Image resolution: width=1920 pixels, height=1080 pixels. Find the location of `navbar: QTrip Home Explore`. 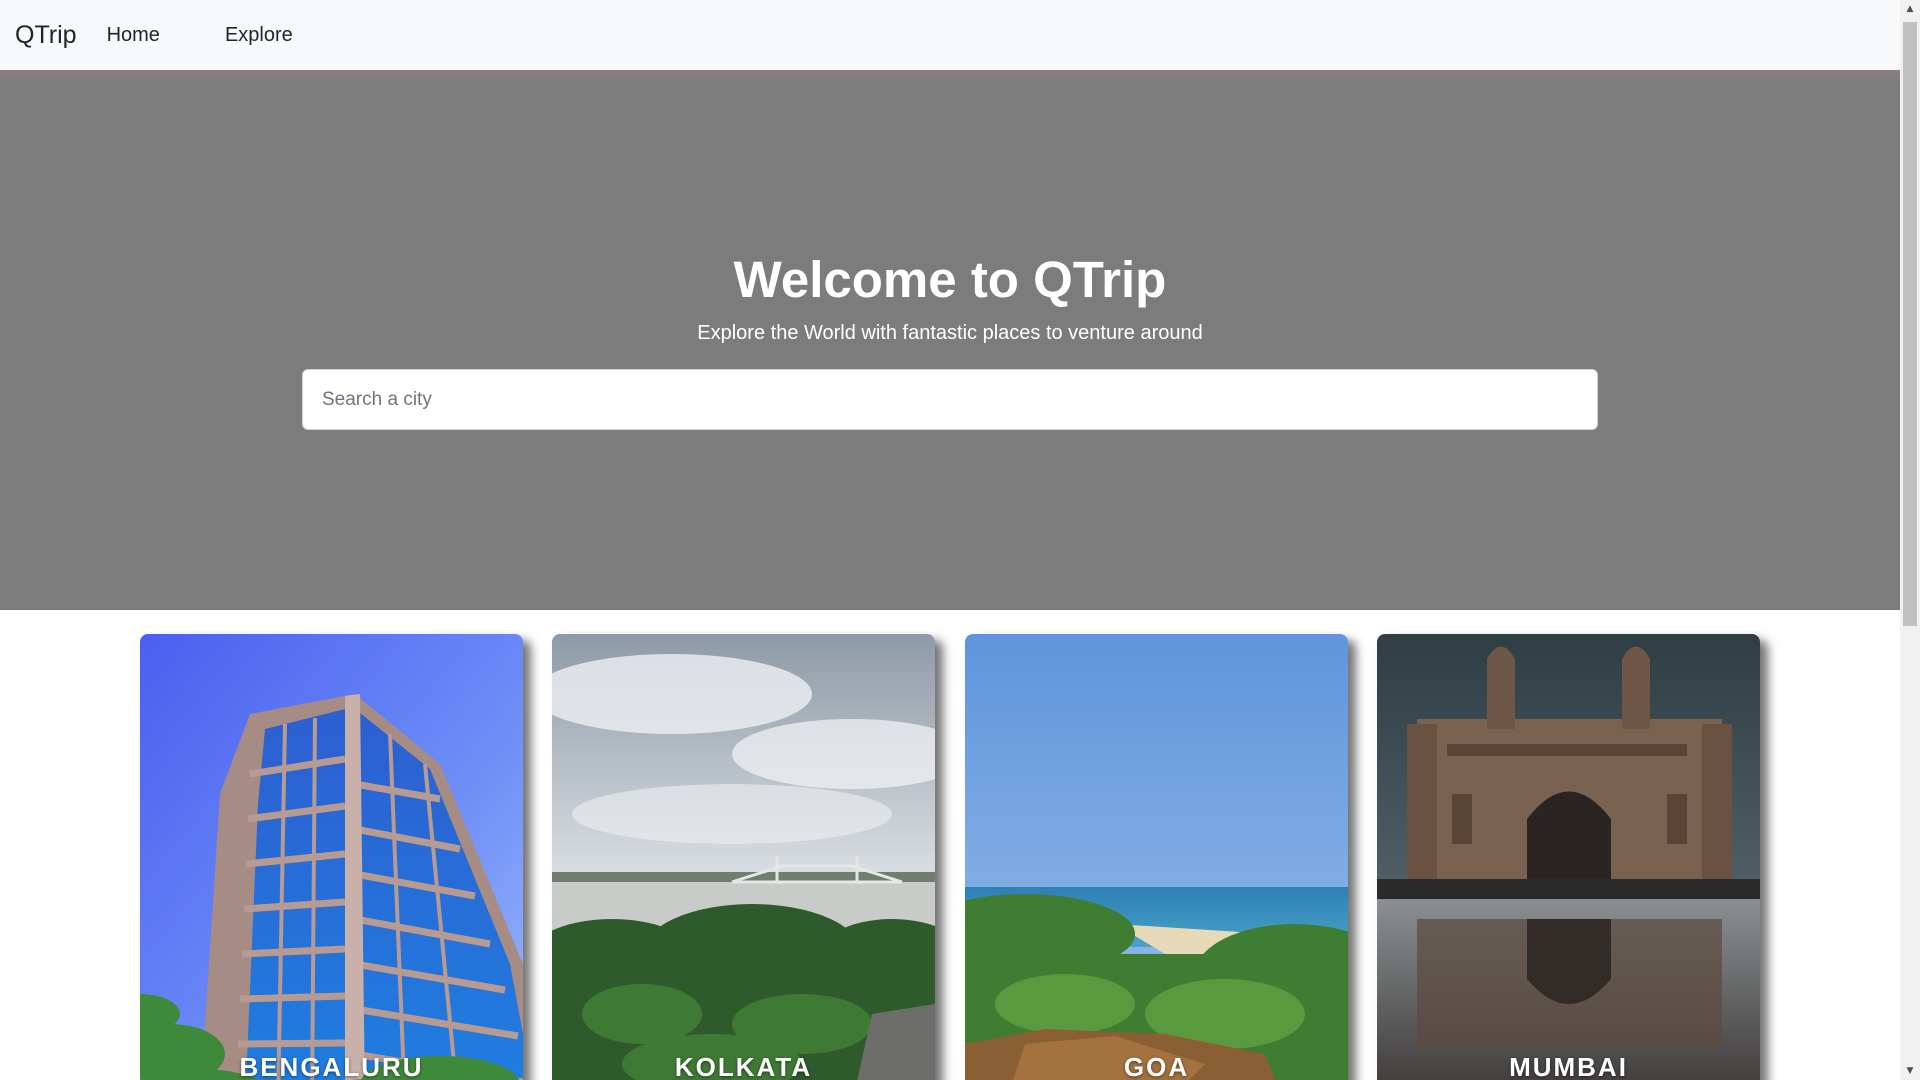

navbar: QTrip Home Explore is located at coordinates (950, 35).